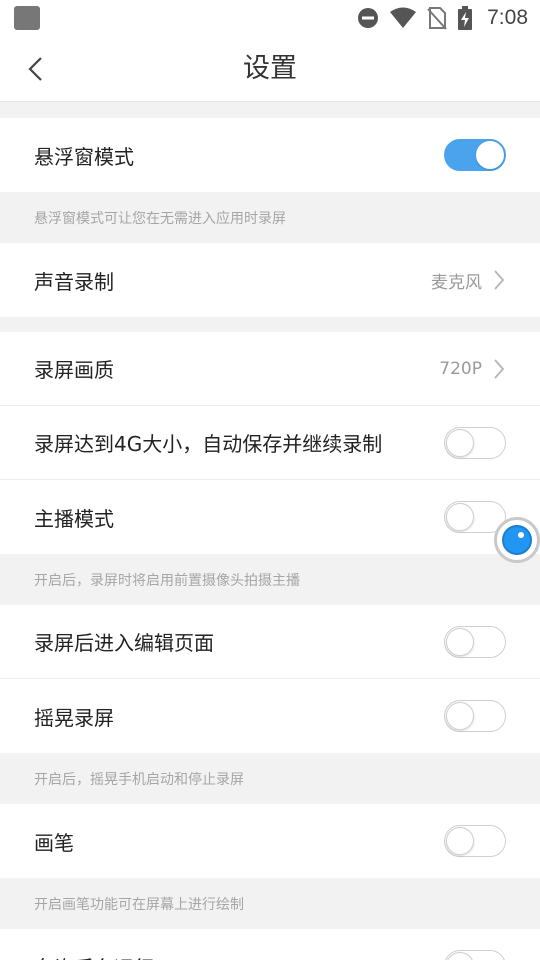 Image resolution: width=540 pixels, height=960 pixels. What do you see at coordinates (74, 518) in the screenshot?
I see `setting-label: 主播模式` at bounding box center [74, 518].